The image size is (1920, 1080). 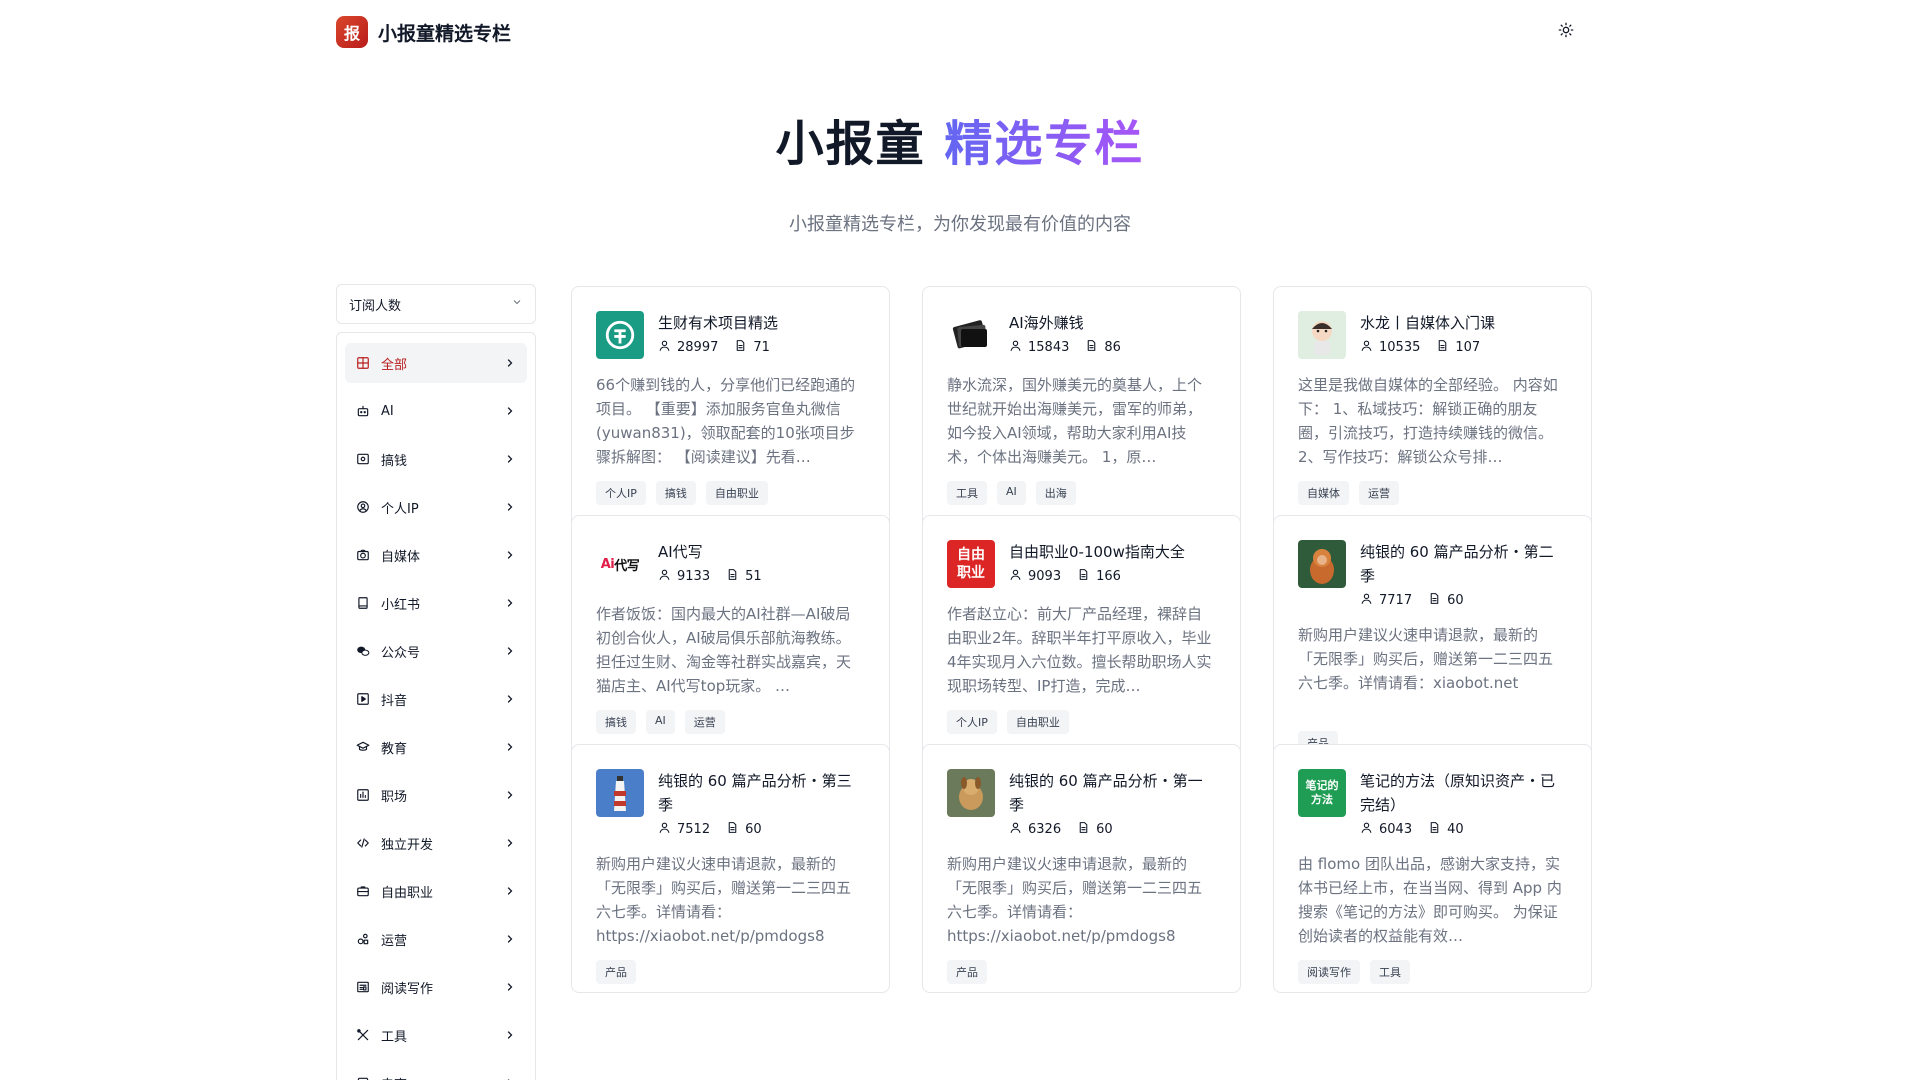 What do you see at coordinates (694, 576) in the screenshot?
I see `subscriber-count: 9133` at bounding box center [694, 576].